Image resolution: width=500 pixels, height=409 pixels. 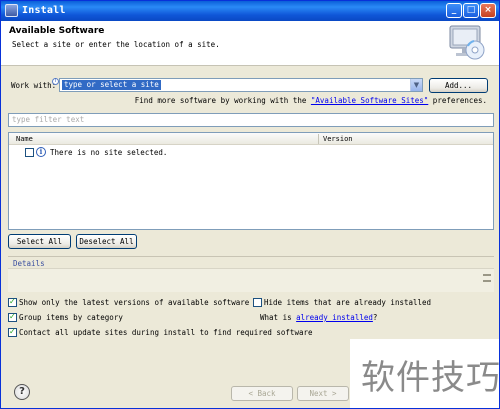 I want to click on page-title: Available Software, so click(x=57, y=31).